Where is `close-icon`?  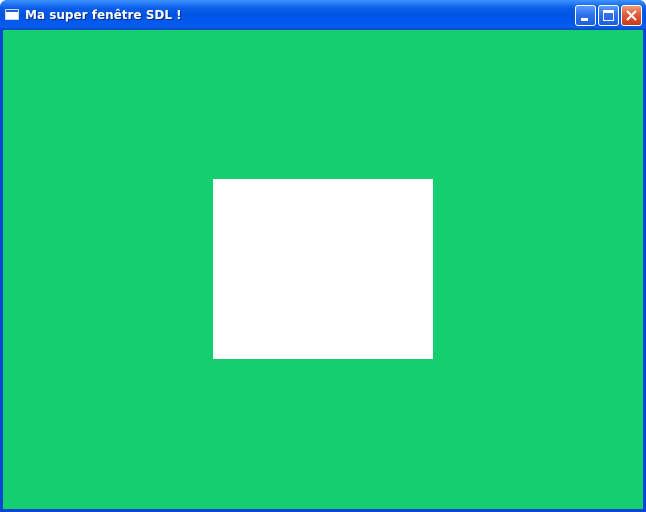
close-icon is located at coordinates (631, 15).